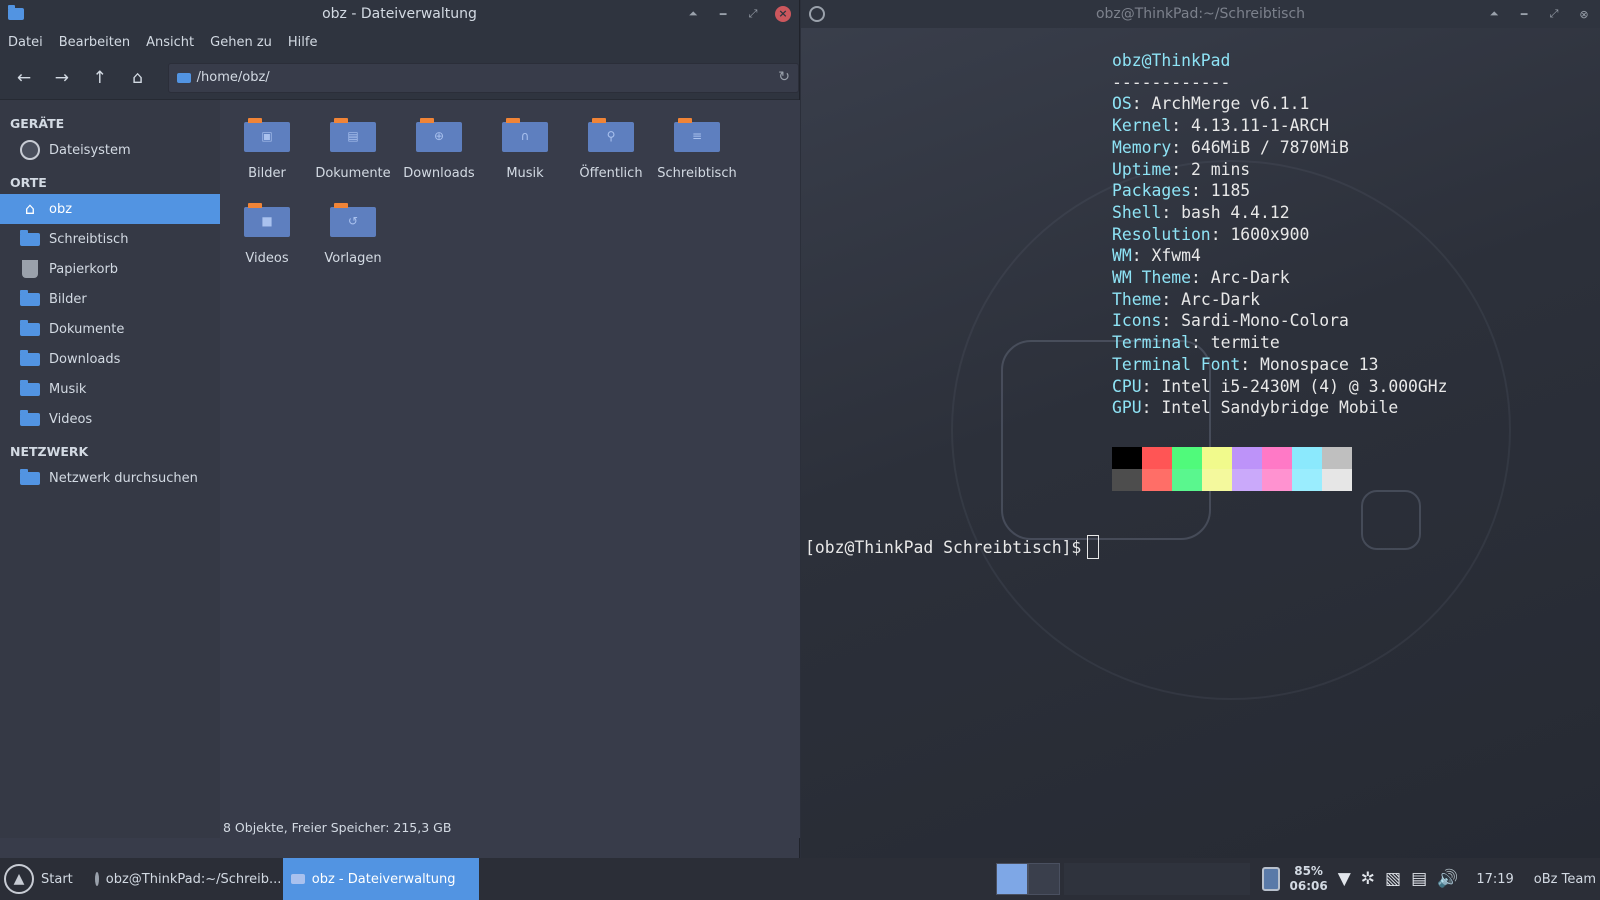 This screenshot has height=900, width=1600. I want to click on neofetch-key: WM, so click(1122, 256).